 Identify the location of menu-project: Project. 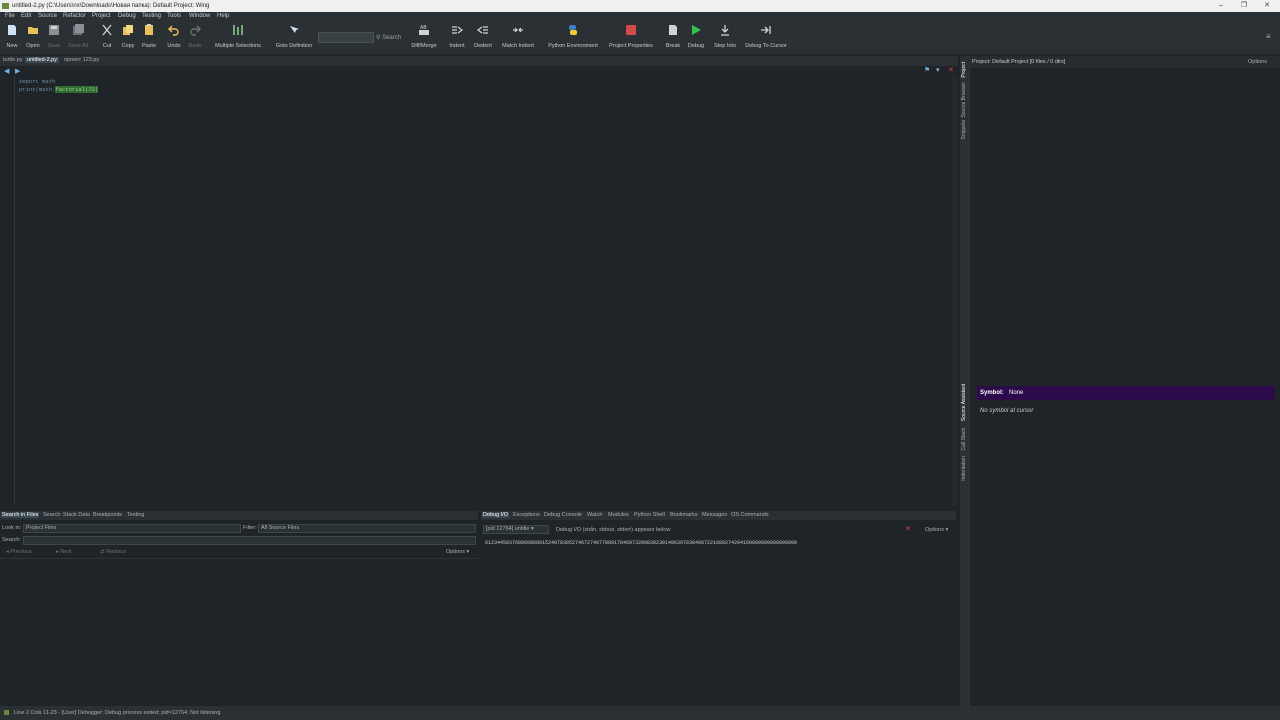
(101, 16).